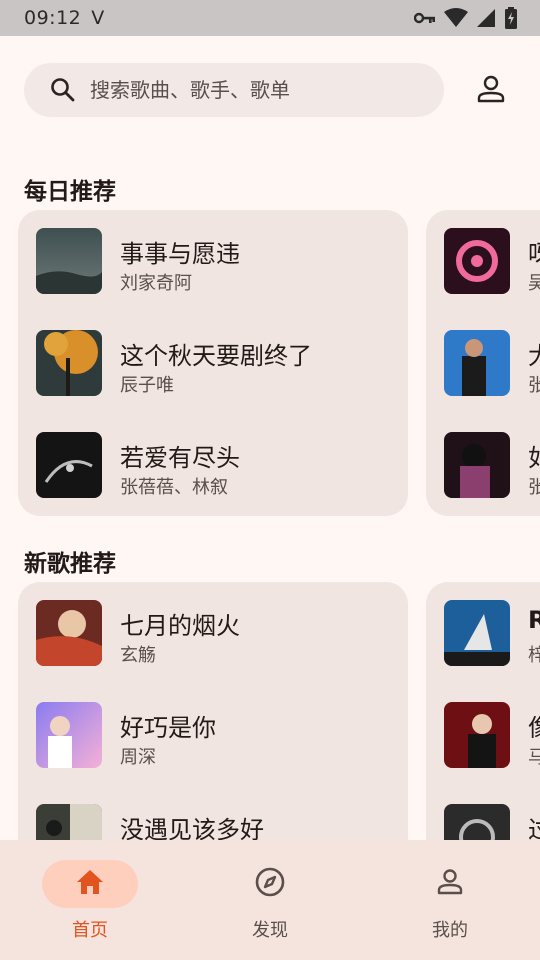  Describe the element at coordinates (168, 728) in the screenshot. I see `song-title: 好巧是你` at that location.